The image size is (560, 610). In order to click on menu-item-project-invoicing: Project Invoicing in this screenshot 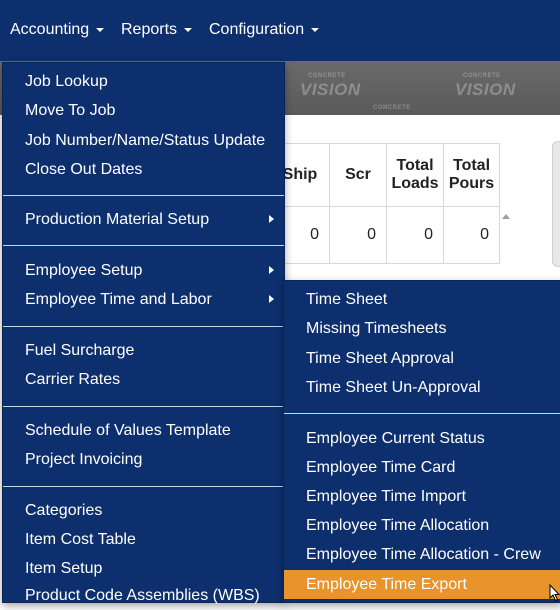, I will do `click(143, 459)`.